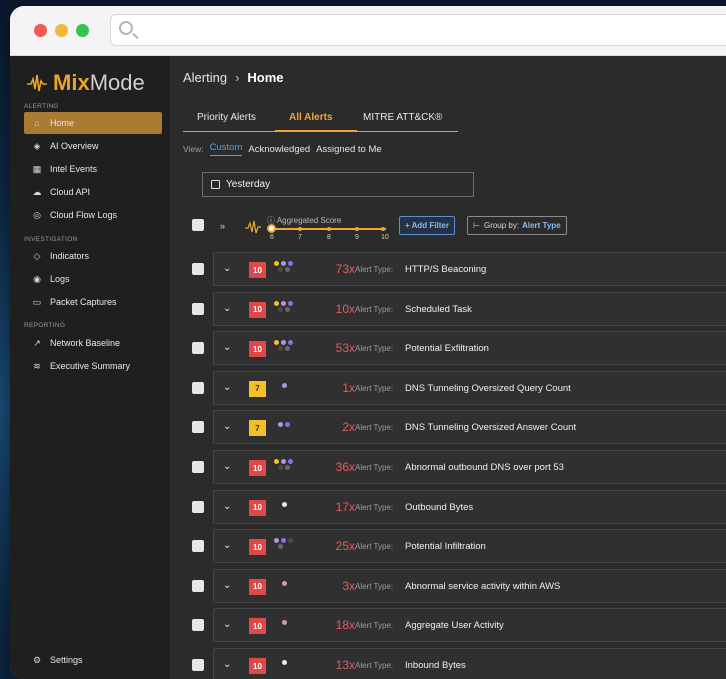  Describe the element at coordinates (93, 256) in the screenshot. I see `sidebar-item-indicators: ◇ Indicators` at that location.